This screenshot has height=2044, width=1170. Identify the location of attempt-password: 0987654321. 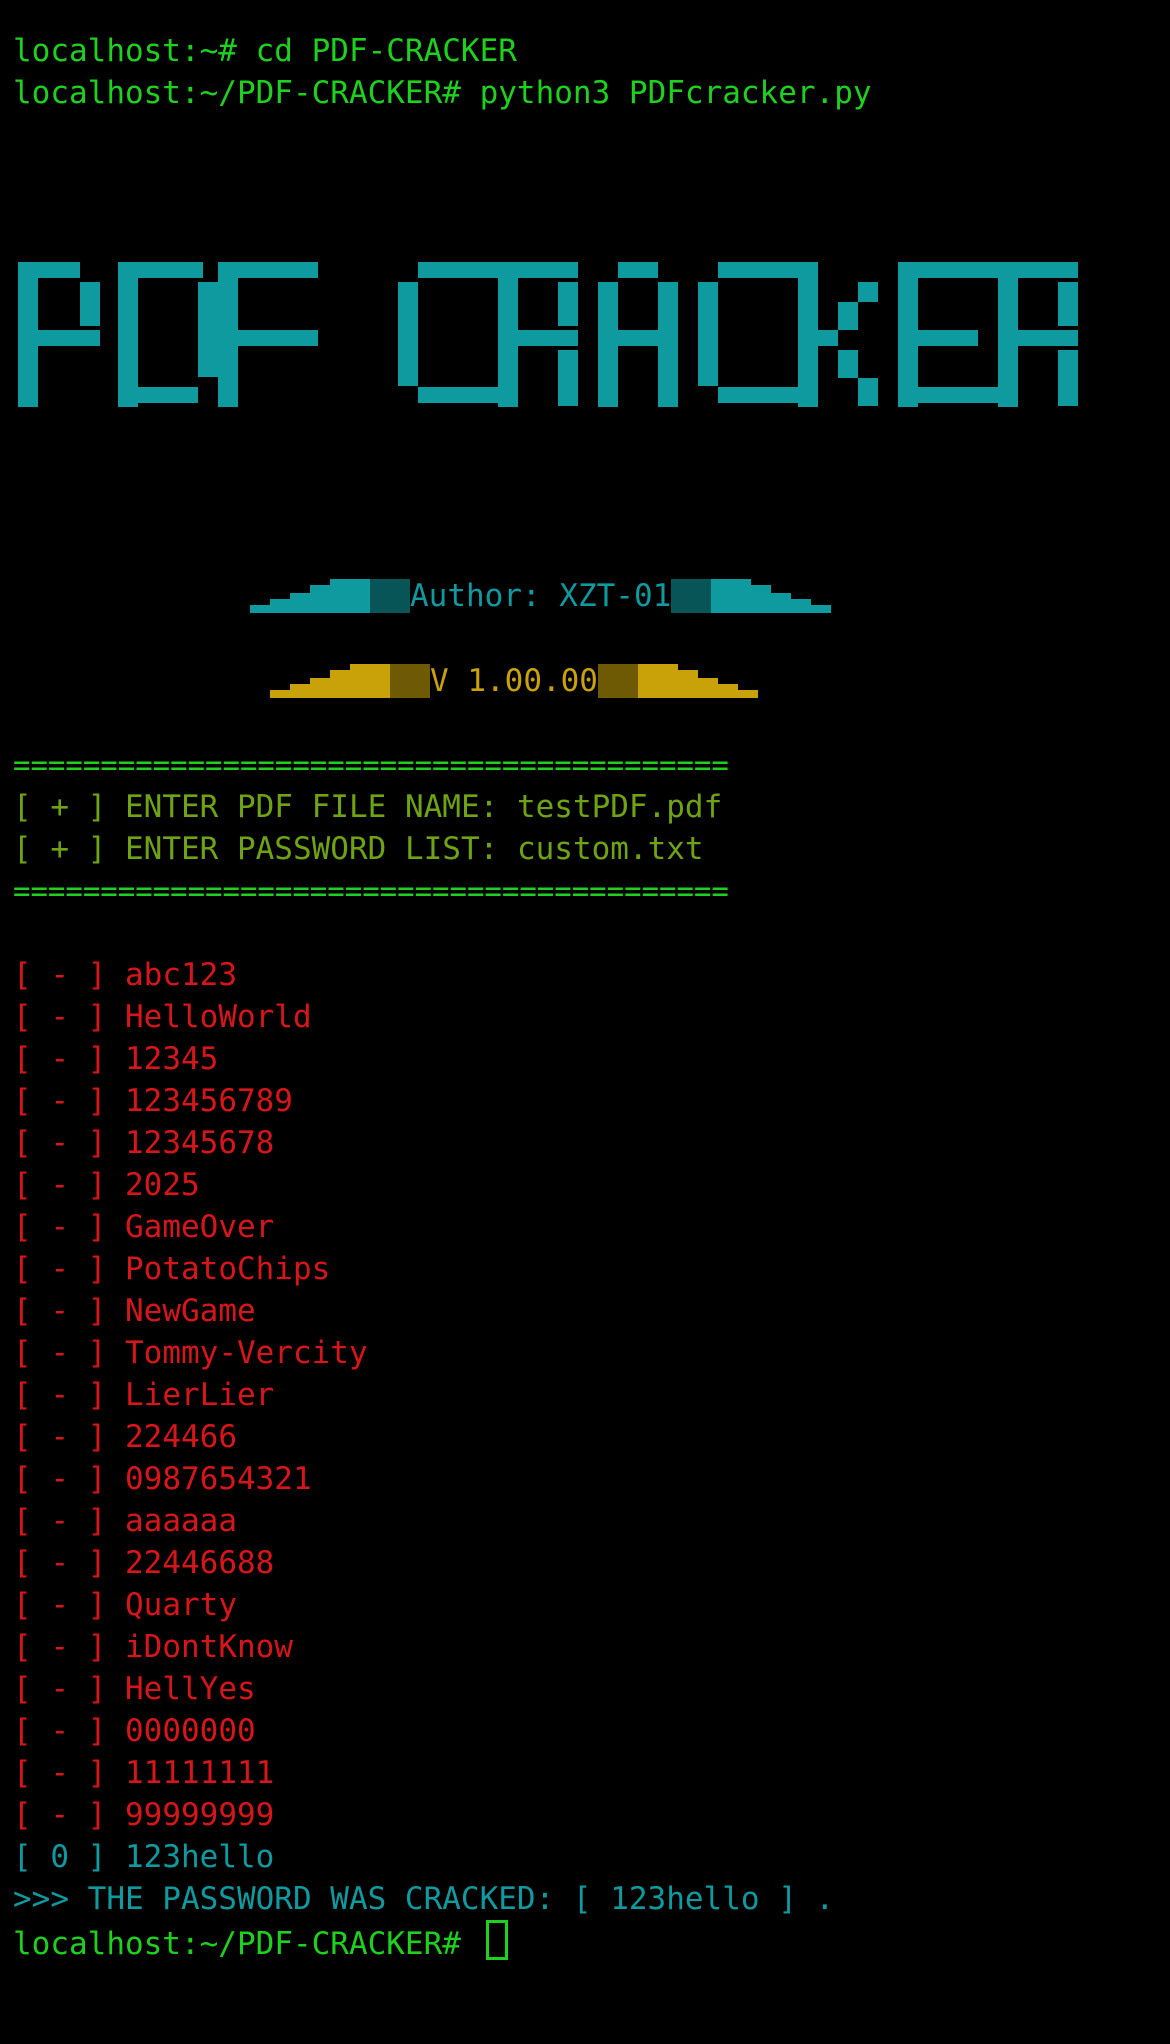
(218, 1479).